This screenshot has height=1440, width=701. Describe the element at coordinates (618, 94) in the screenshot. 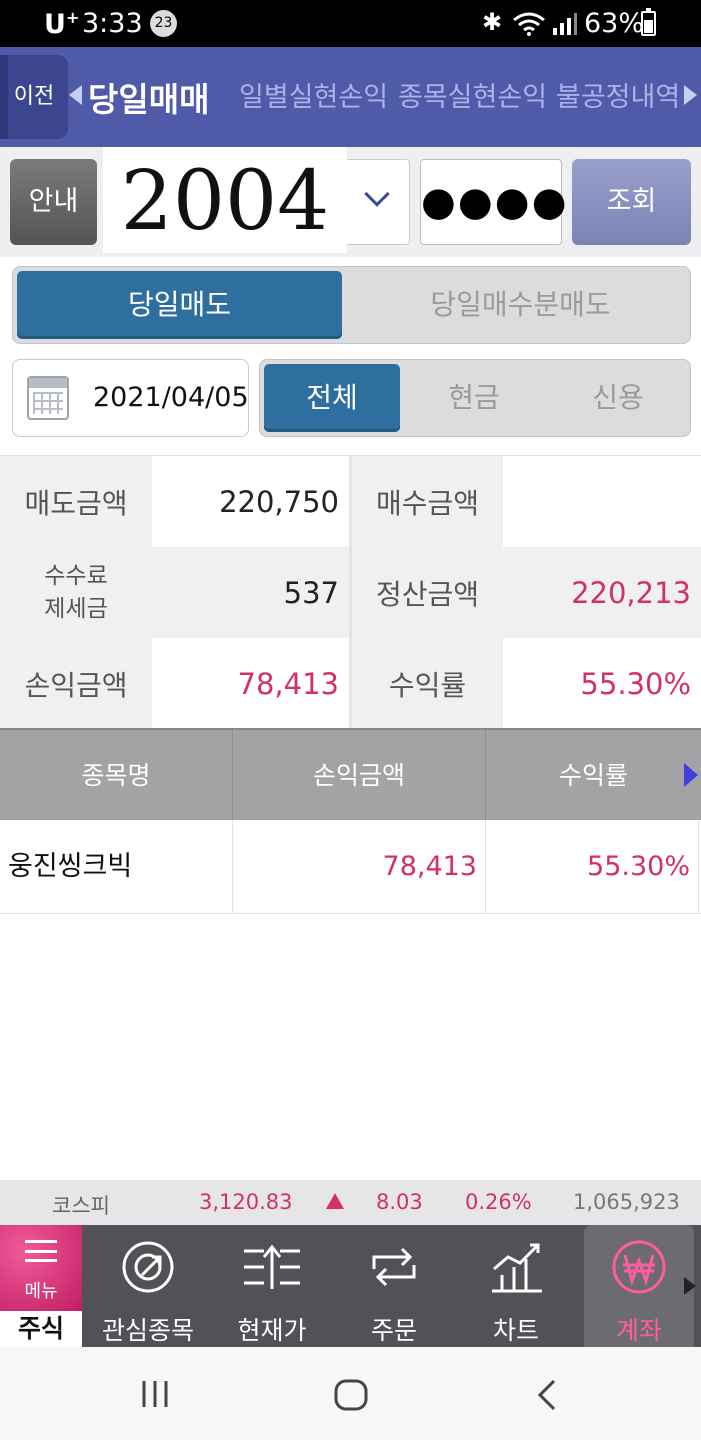

I see `tab-unfair-trading: 불공정내역` at that location.